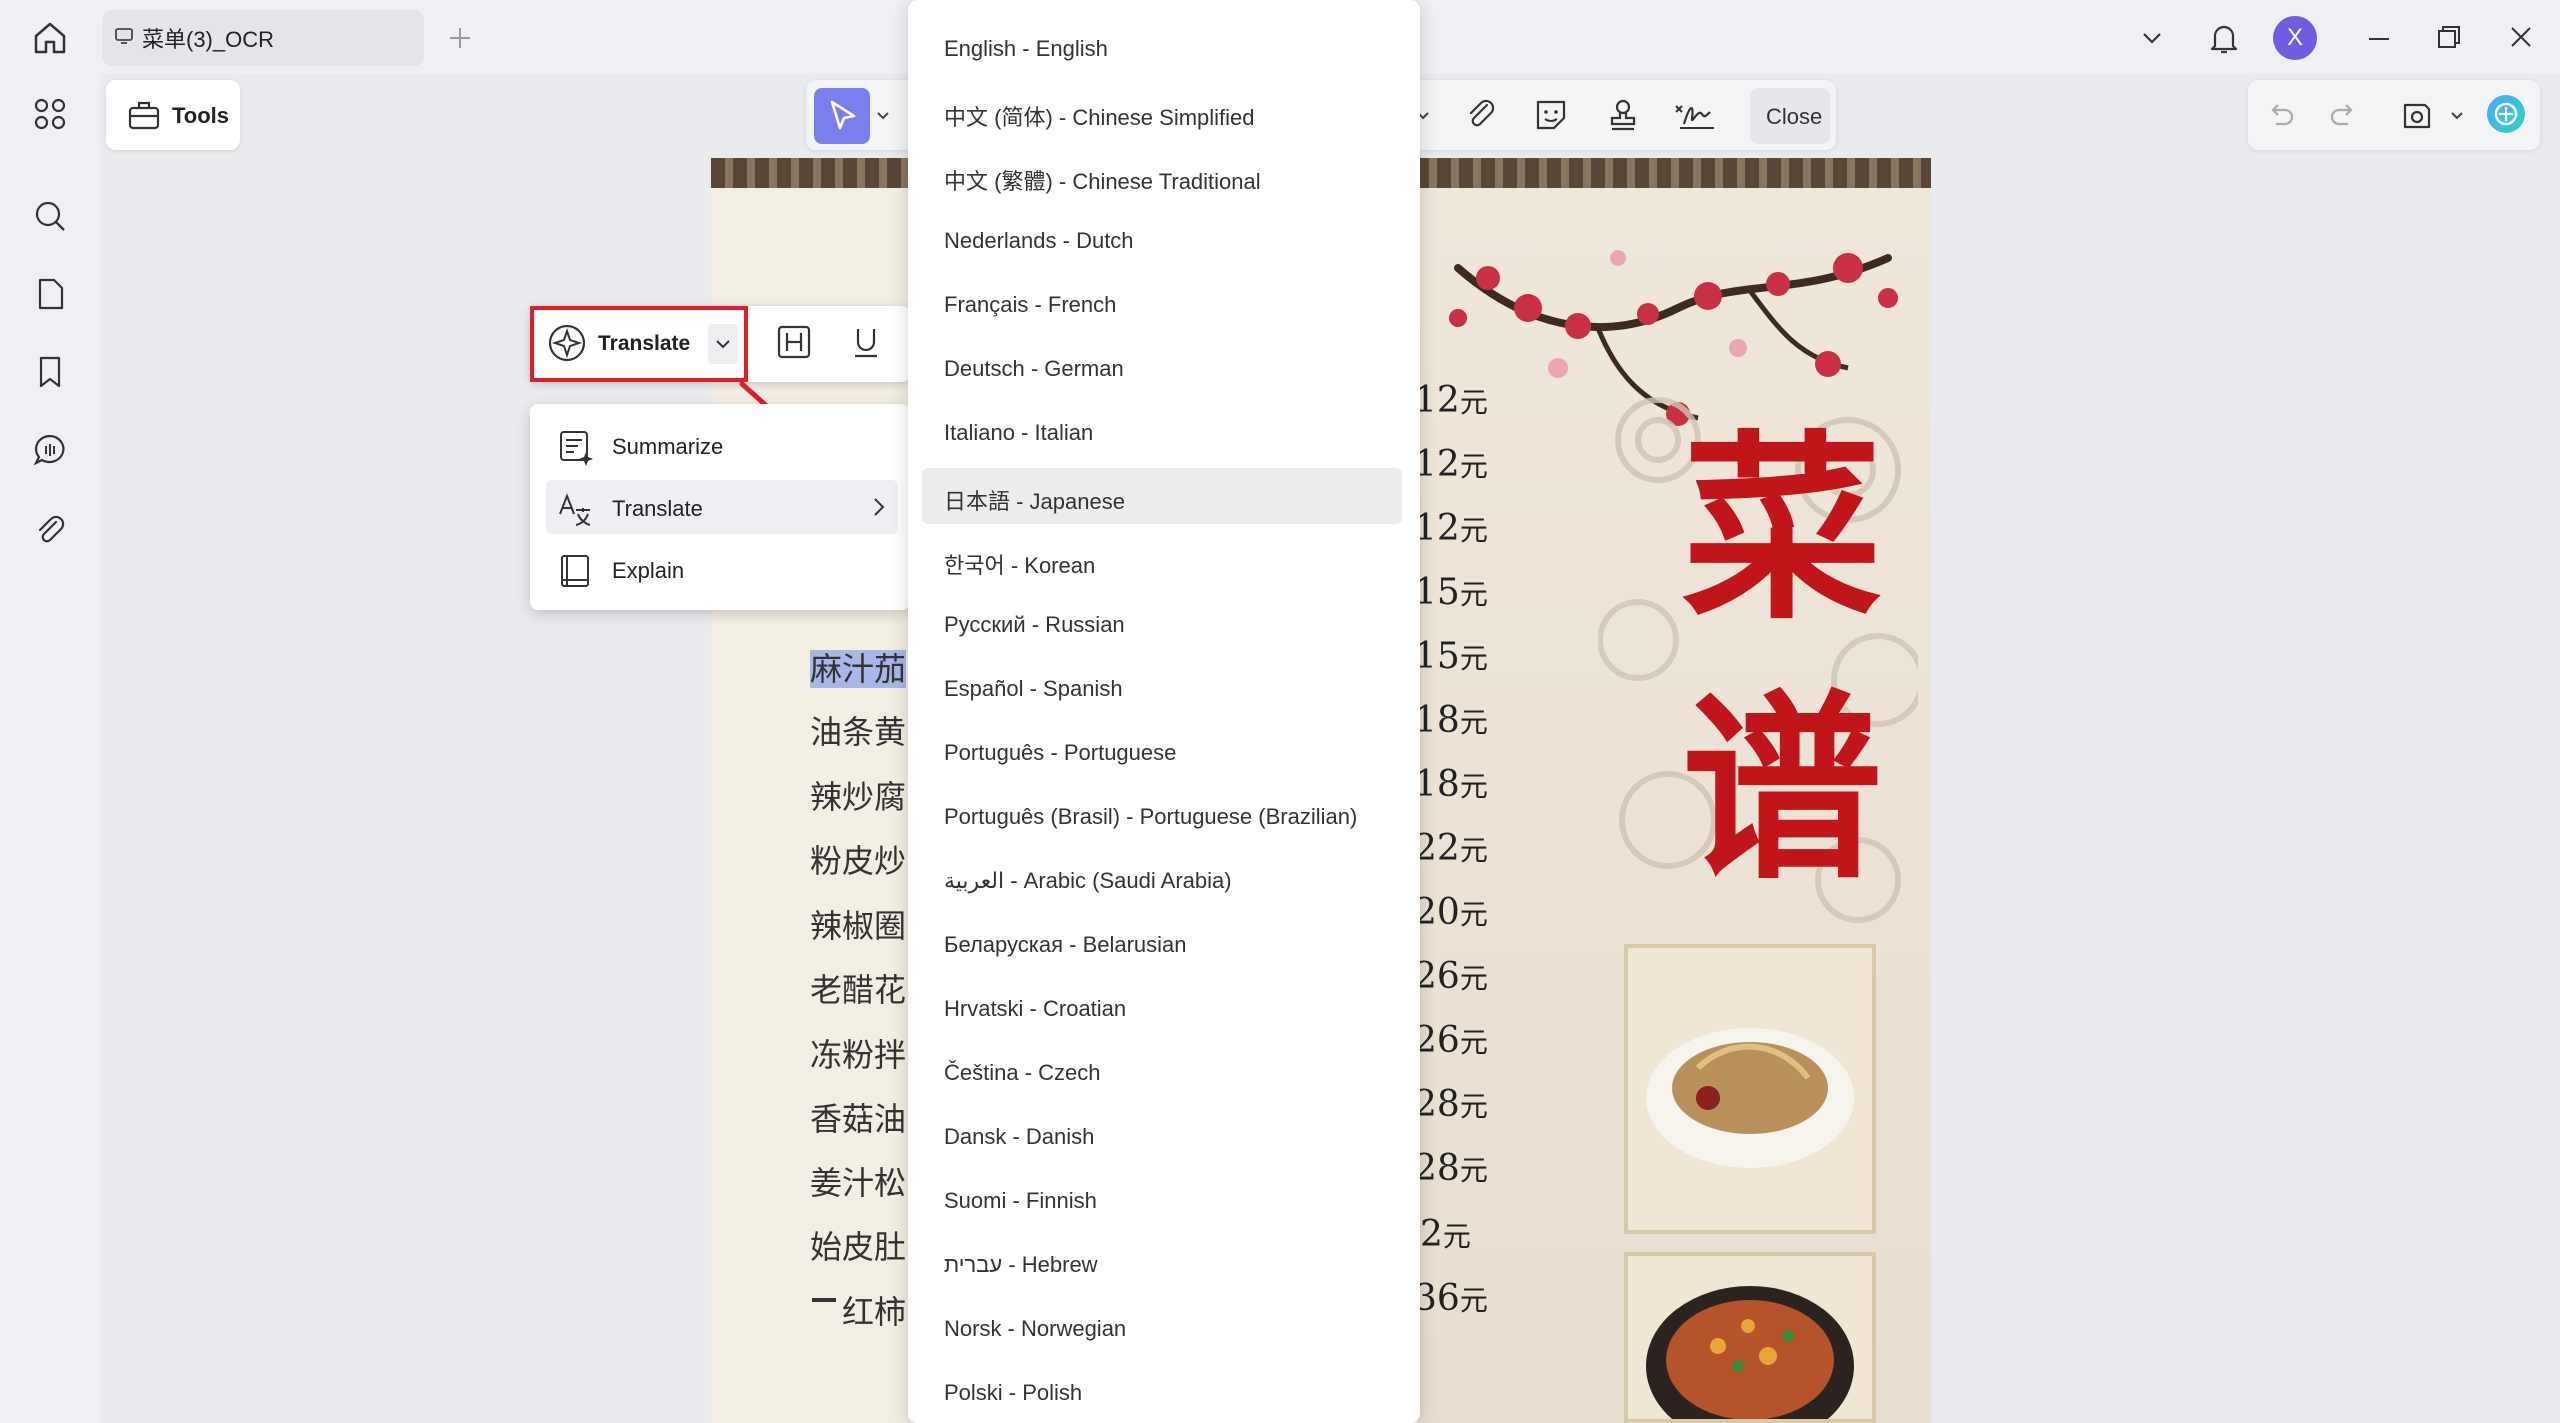  Describe the element at coordinates (722, 569) in the screenshot. I see `menu-item-explain: Explain` at that location.